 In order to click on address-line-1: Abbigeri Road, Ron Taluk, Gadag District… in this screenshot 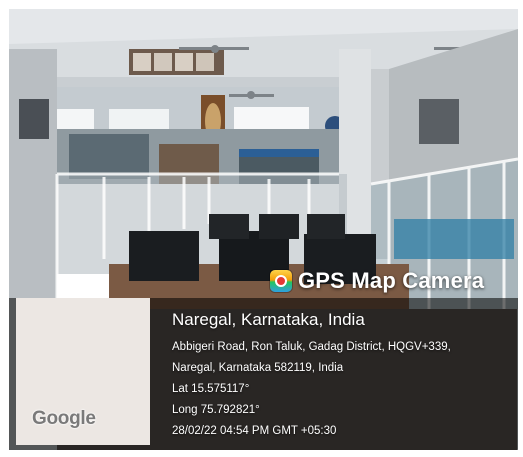, I will do `click(311, 347)`.